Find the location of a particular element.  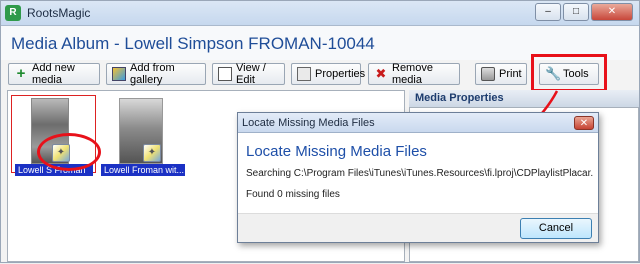

dialog-heading: Locate Missing Media Files is located at coordinates (336, 151).